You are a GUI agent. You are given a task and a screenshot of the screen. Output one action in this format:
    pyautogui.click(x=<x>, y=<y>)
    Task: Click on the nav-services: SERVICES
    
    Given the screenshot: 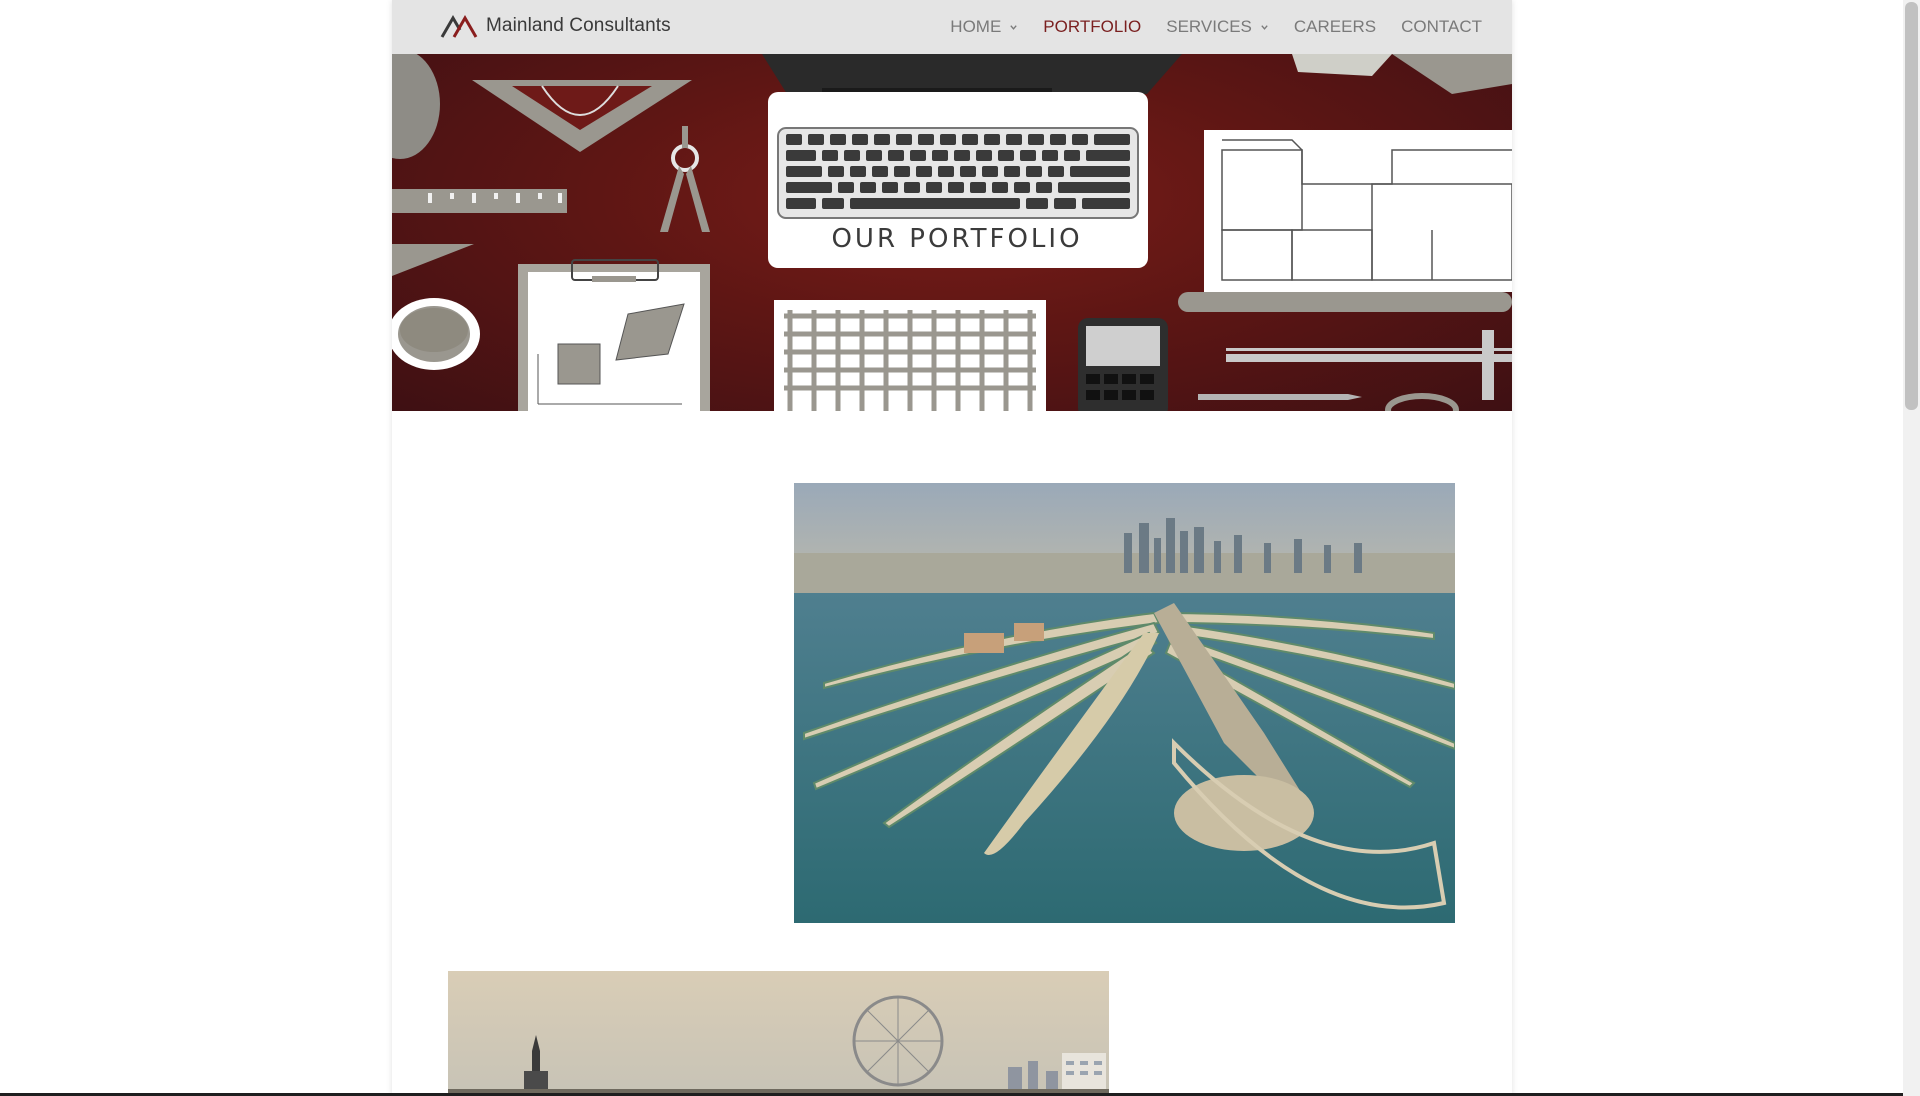 What is the action you would take?
    pyautogui.click(x=1217, y=27)
    